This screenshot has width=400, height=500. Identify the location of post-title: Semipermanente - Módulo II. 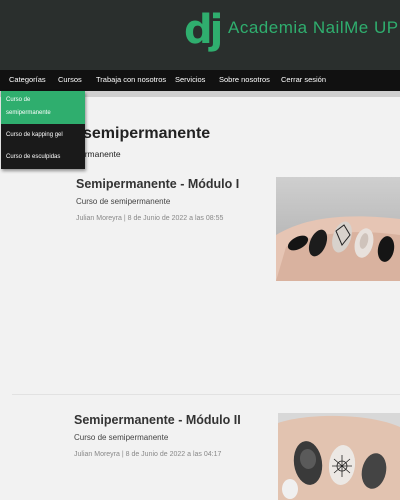
(157, 420).